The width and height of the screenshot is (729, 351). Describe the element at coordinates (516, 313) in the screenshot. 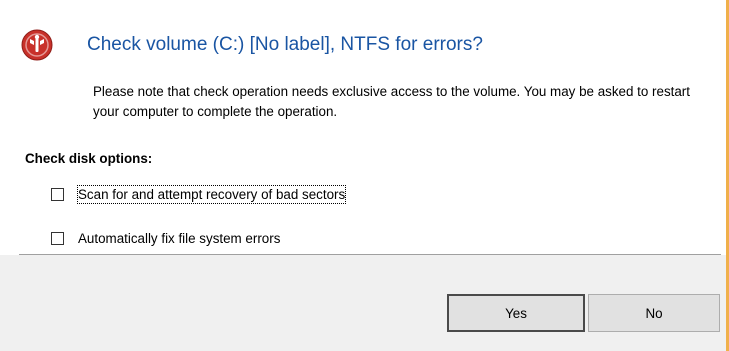

I see `yes-button: Yes` at that location.